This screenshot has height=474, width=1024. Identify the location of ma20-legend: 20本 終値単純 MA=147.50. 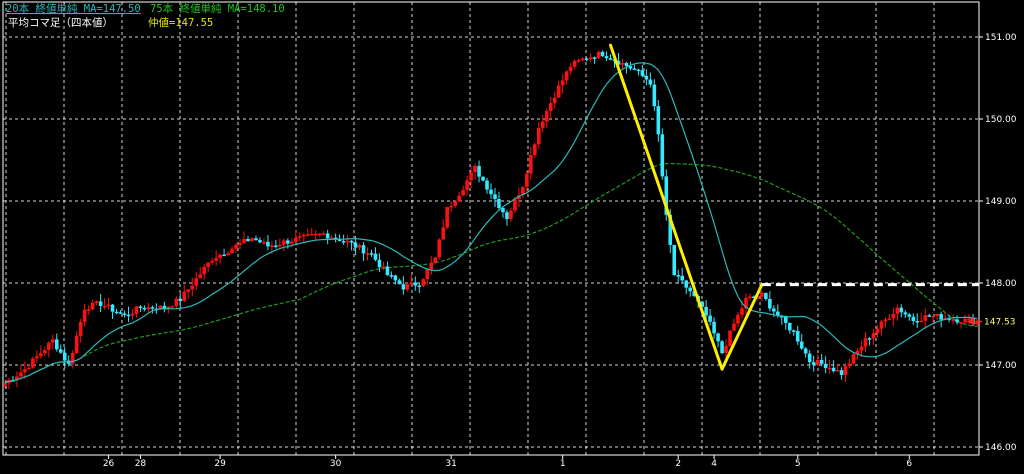
(73, 8).